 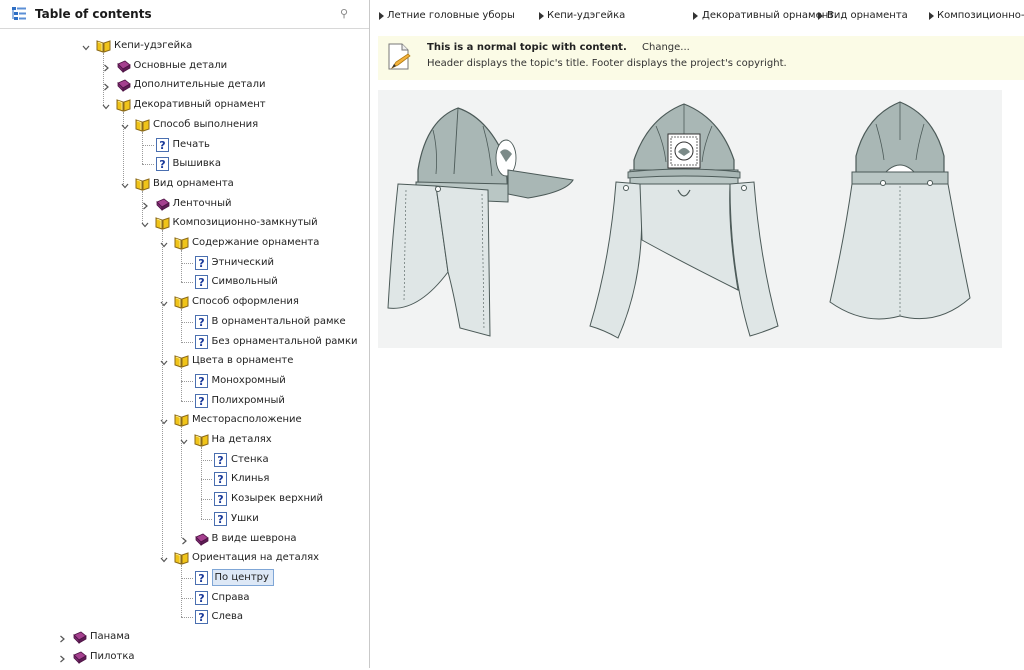 I want to click on toc-item: ? Козырек верхний, so click(x=184, y=499).